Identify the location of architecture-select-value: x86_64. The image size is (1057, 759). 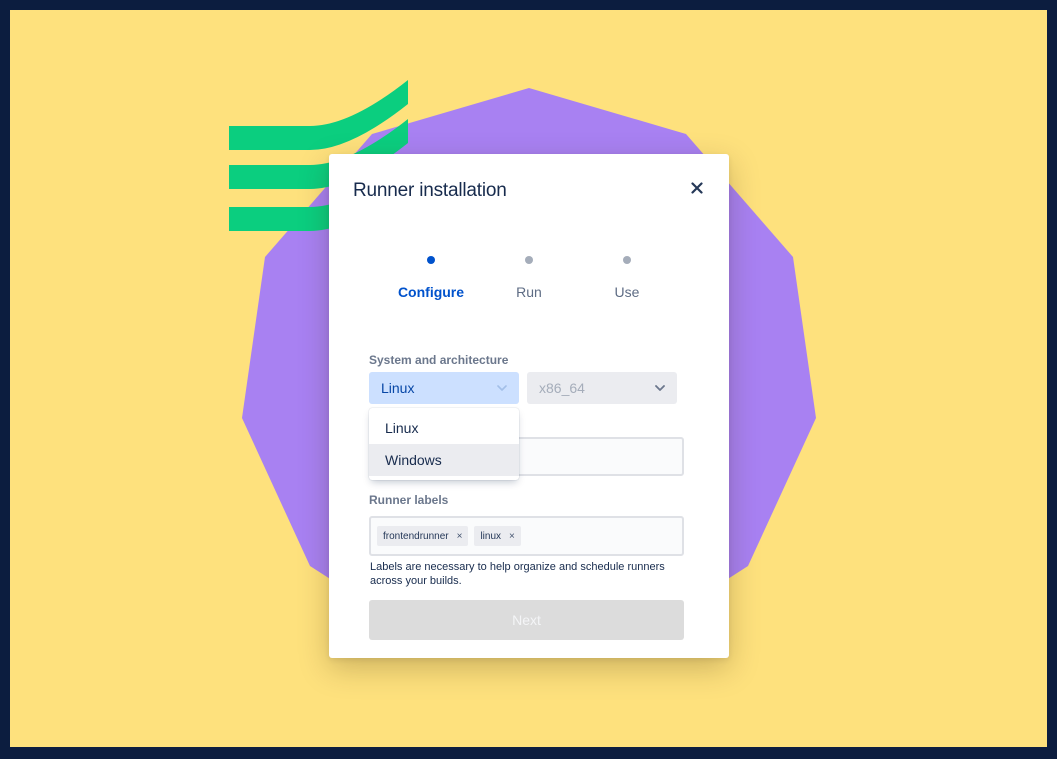
(562, 388).